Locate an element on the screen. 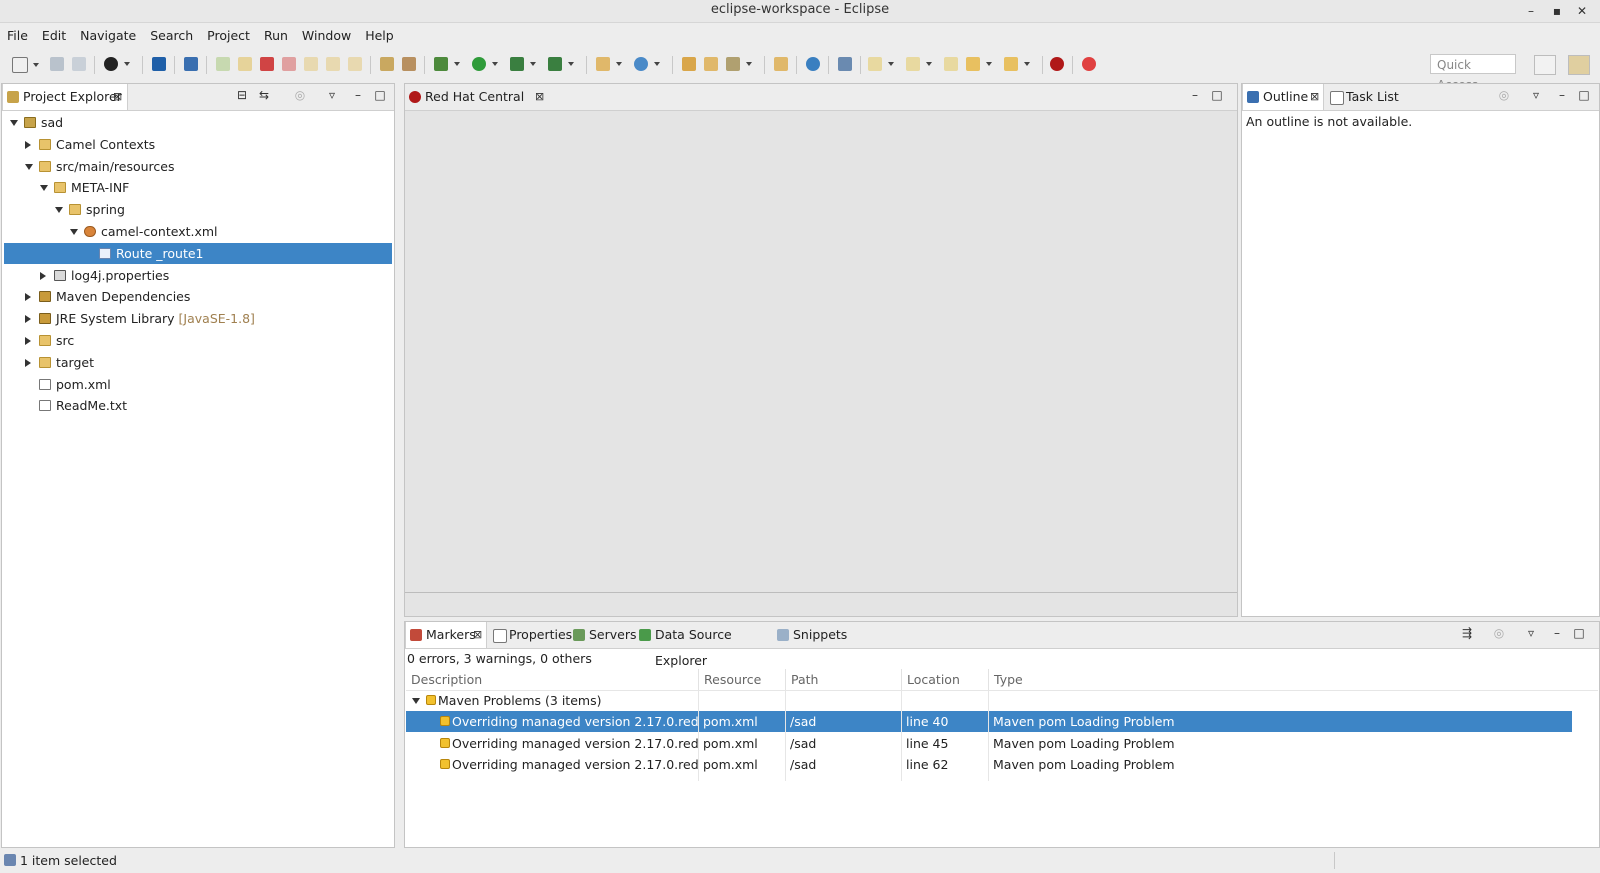 The height and width of the screenshot is (873, 1600). markers-group-row: Maven Problems (3 items) is located at coordinates (989, 700).